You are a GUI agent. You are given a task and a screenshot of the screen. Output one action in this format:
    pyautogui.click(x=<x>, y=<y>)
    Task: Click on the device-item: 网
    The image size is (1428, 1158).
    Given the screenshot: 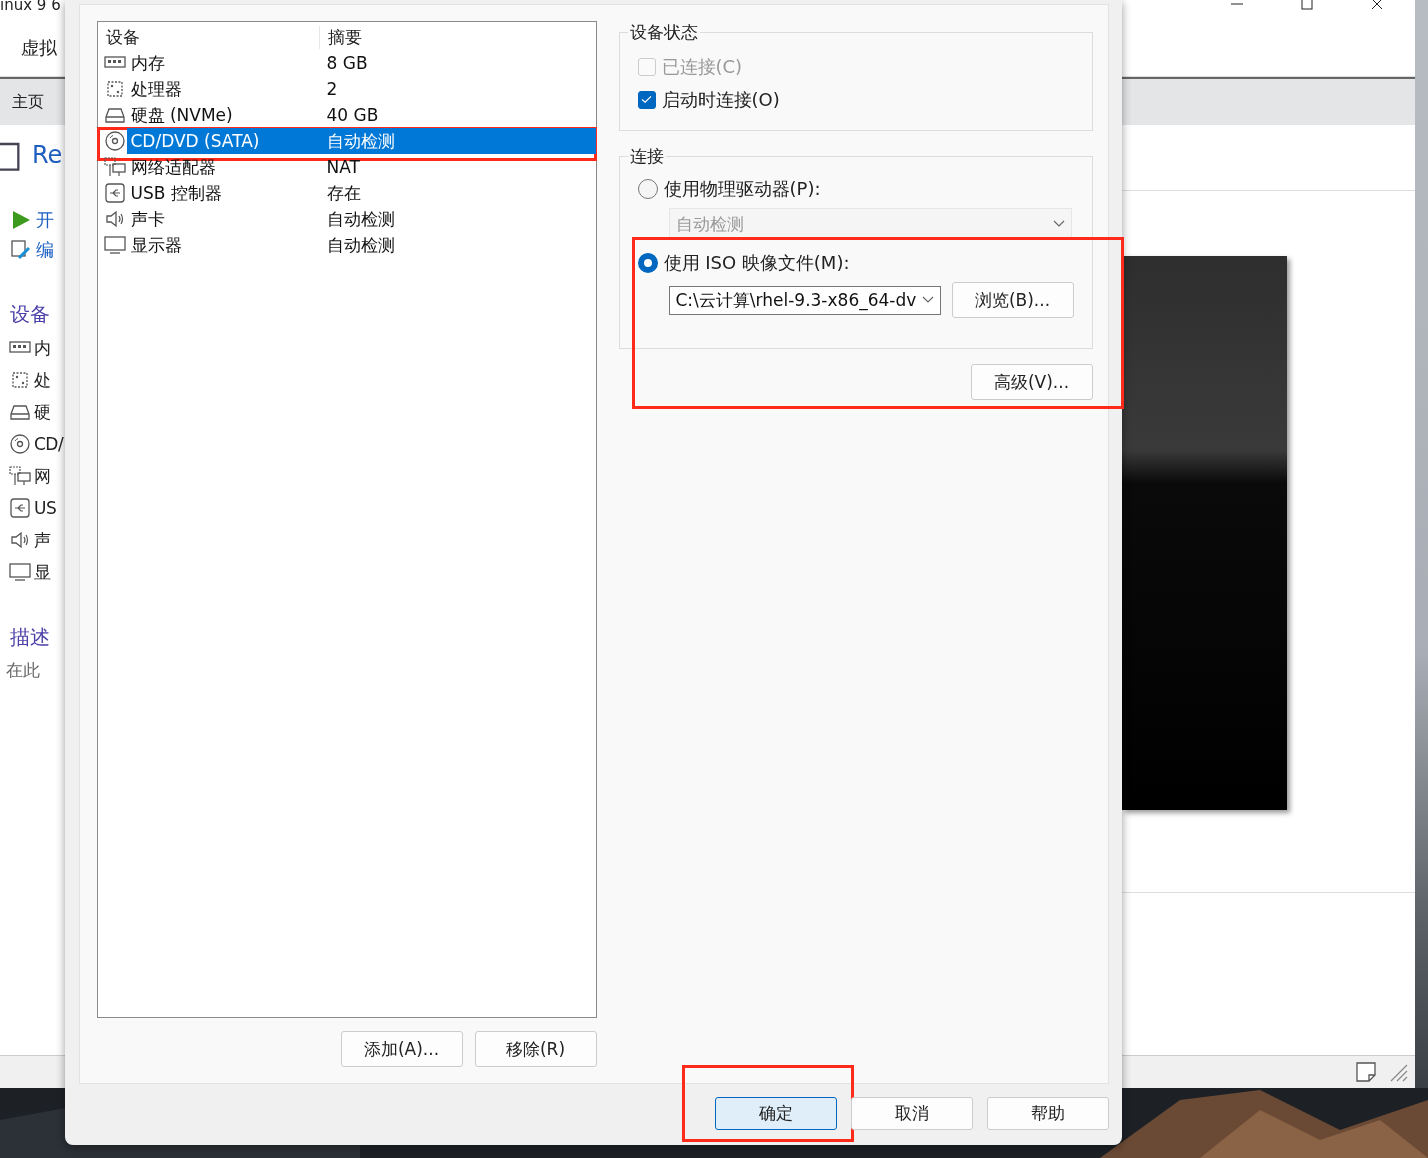 What is the action you would take?
    pyautogui.click(x=36, y=476)
    